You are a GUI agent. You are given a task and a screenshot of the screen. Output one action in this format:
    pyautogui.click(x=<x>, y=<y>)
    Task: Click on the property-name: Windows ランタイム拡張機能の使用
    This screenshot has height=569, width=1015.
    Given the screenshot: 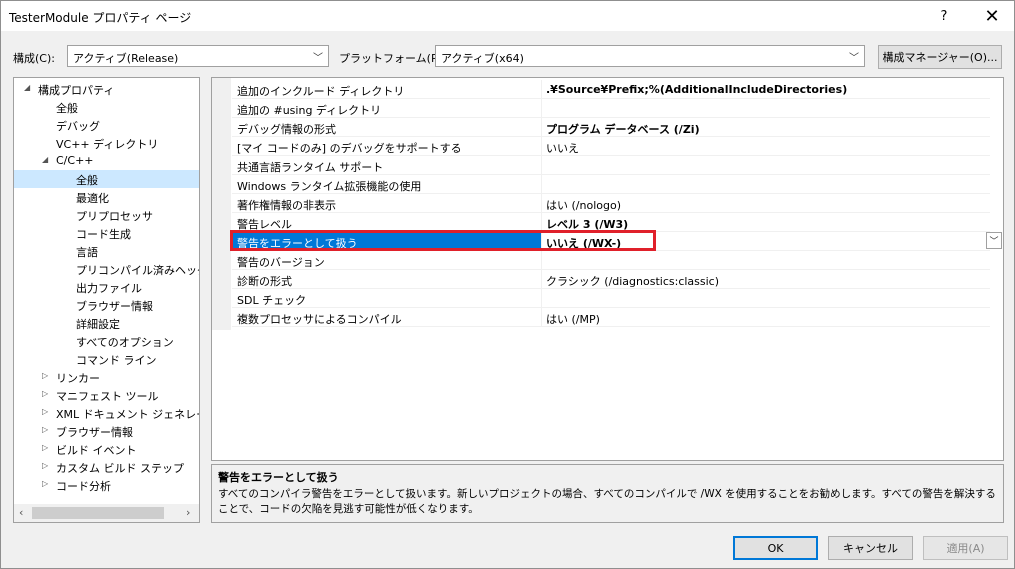 What is the action you would take?
    pyautogui.click(x=329, y=186)
    